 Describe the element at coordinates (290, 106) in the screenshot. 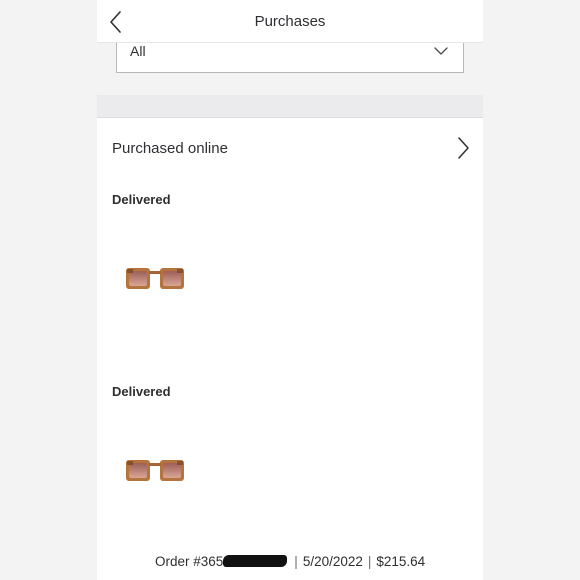

I see `section-divider` at that location.